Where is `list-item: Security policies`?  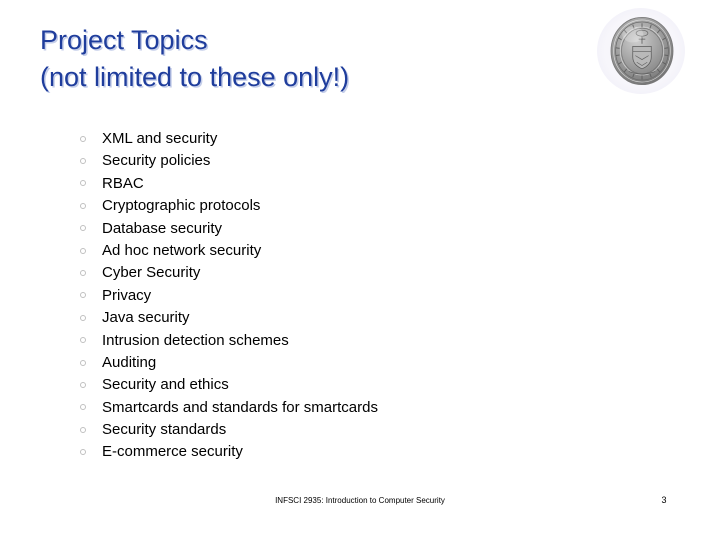
list-item: Security policies is located at coordinates (358, 161).